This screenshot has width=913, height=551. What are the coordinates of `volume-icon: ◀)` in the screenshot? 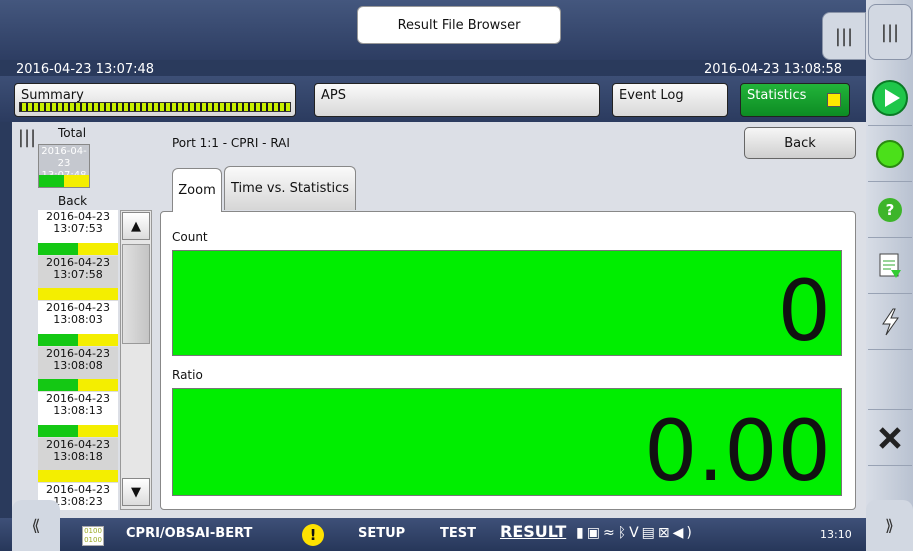 It's located at (683, 533).